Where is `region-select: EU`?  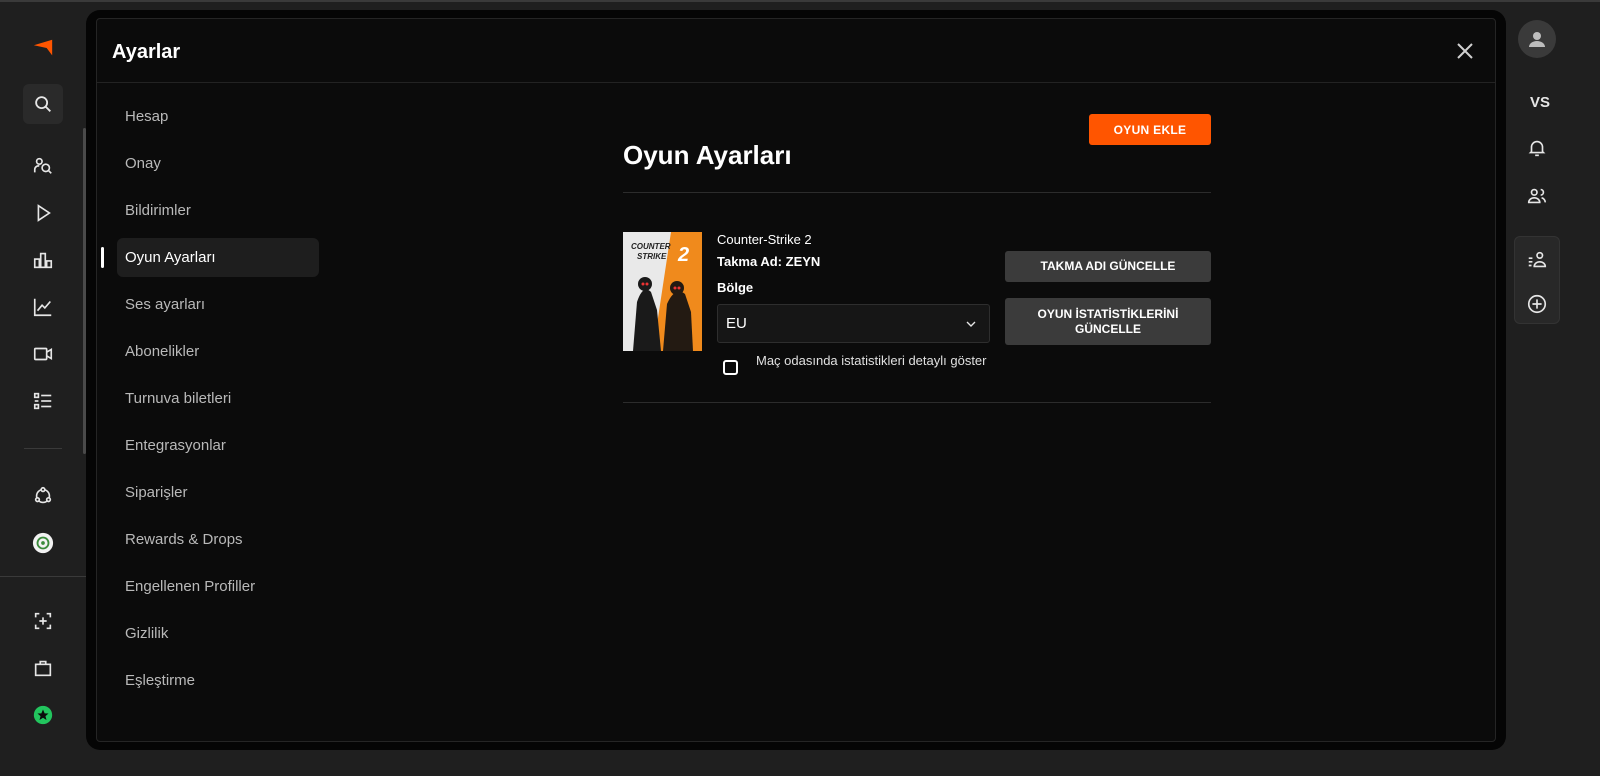 region-select: EU is located at coordinates (853, 323).